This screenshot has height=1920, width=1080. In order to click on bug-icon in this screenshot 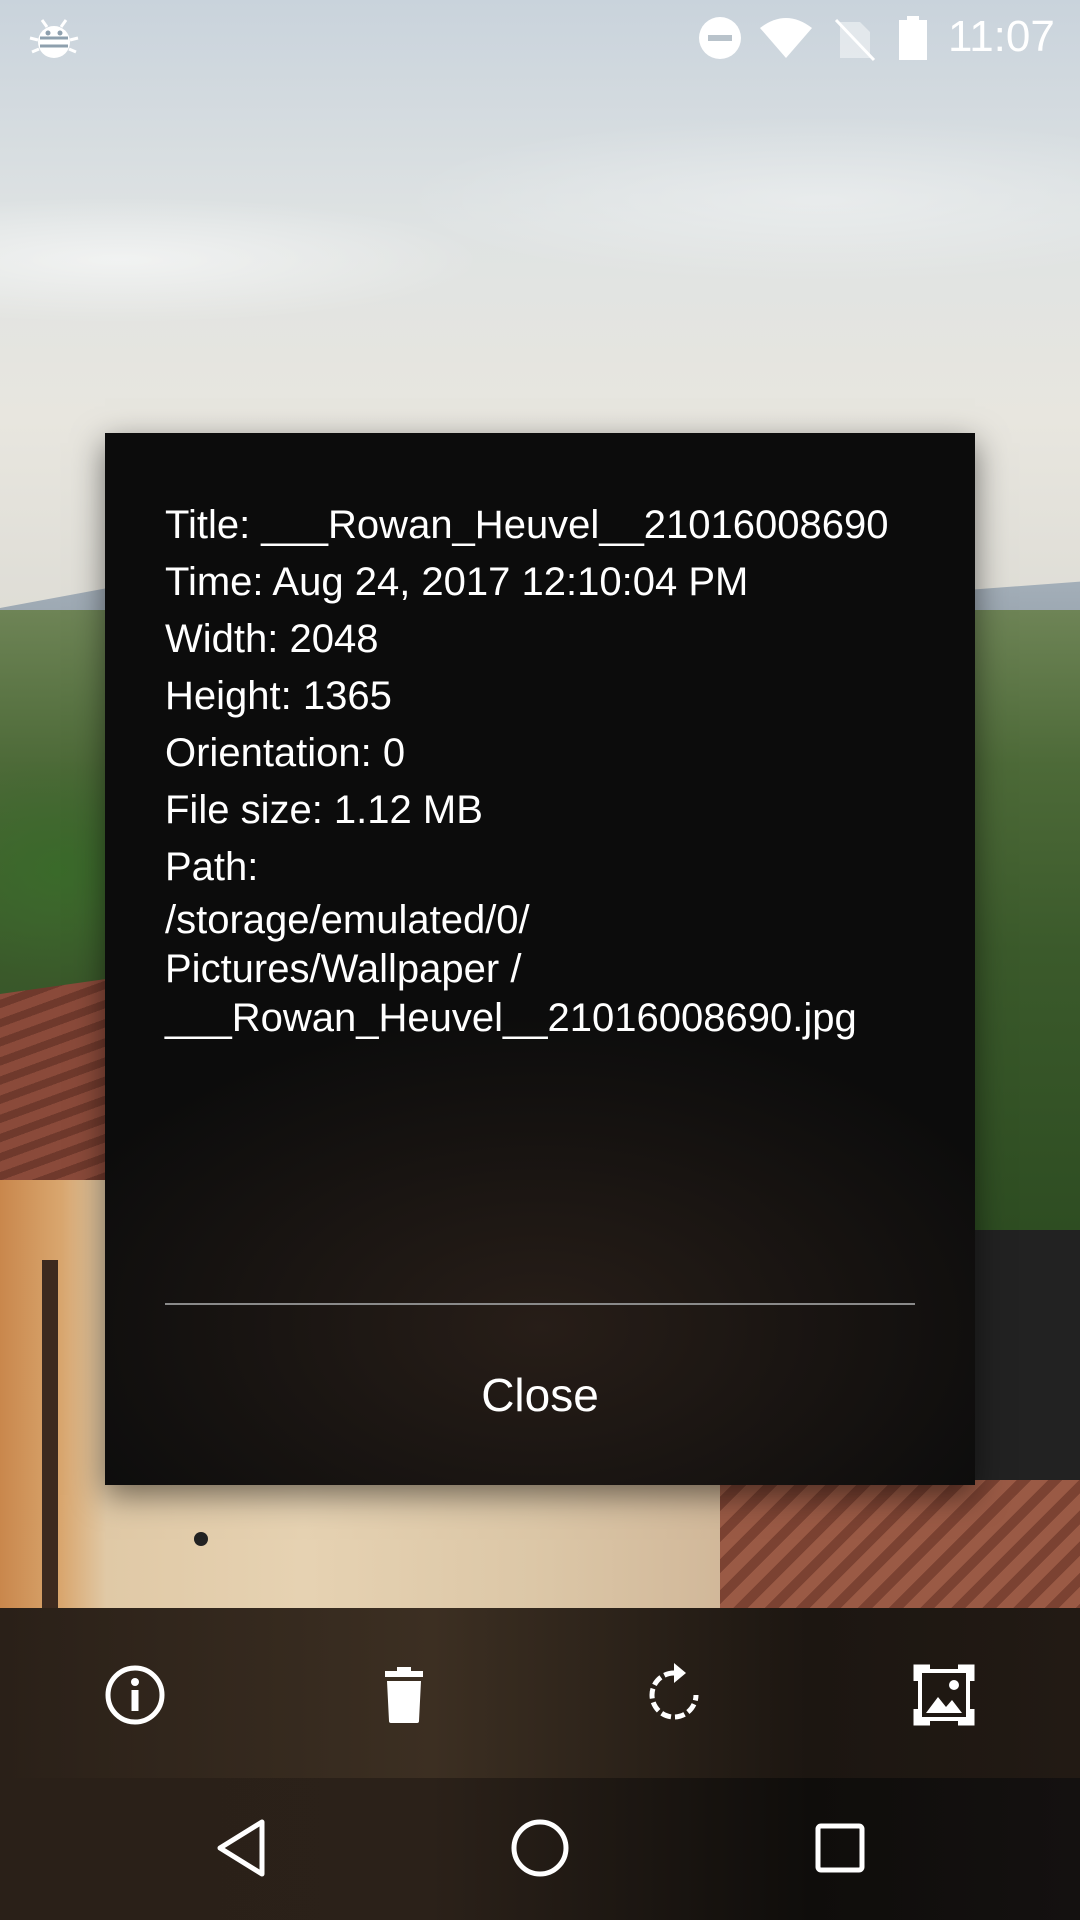, I will do `click(54, 38)`.